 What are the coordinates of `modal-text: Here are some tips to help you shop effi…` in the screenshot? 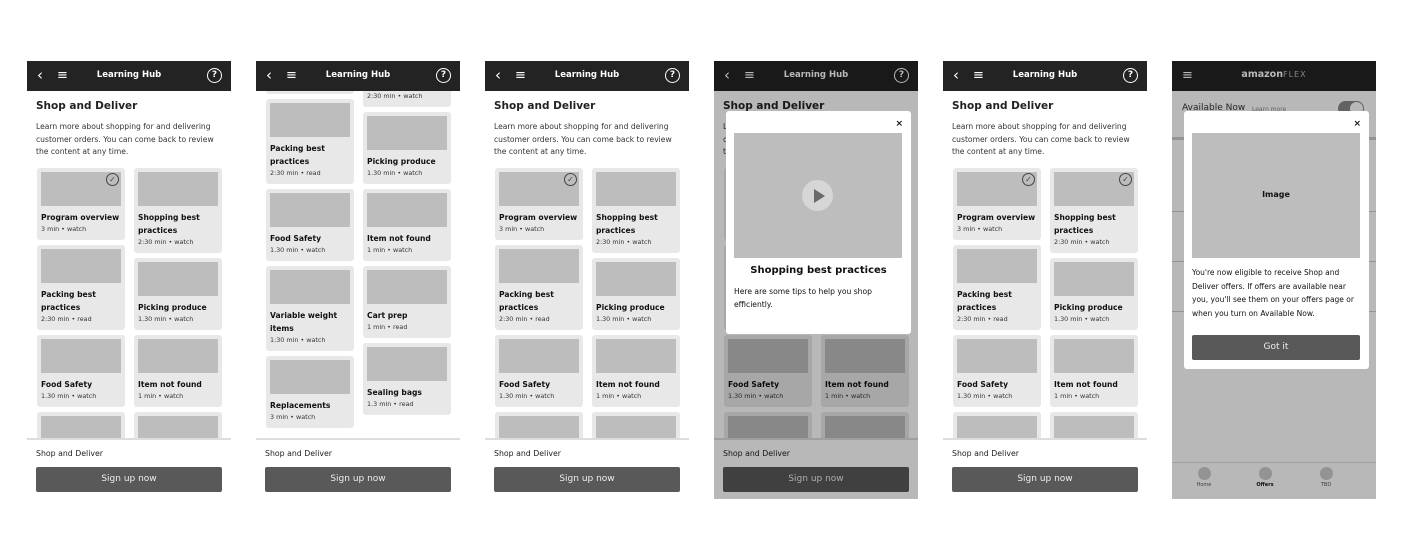 It's located at (803, 298).